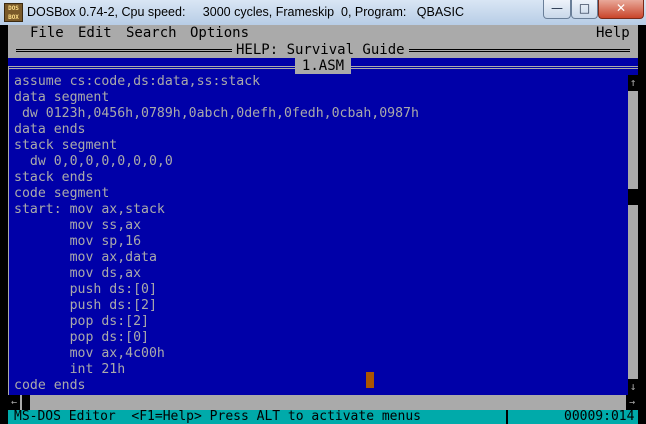 The width and height of the screenshot is (646, 424). I want to click on code-line: stack ends, so click(53, 178).